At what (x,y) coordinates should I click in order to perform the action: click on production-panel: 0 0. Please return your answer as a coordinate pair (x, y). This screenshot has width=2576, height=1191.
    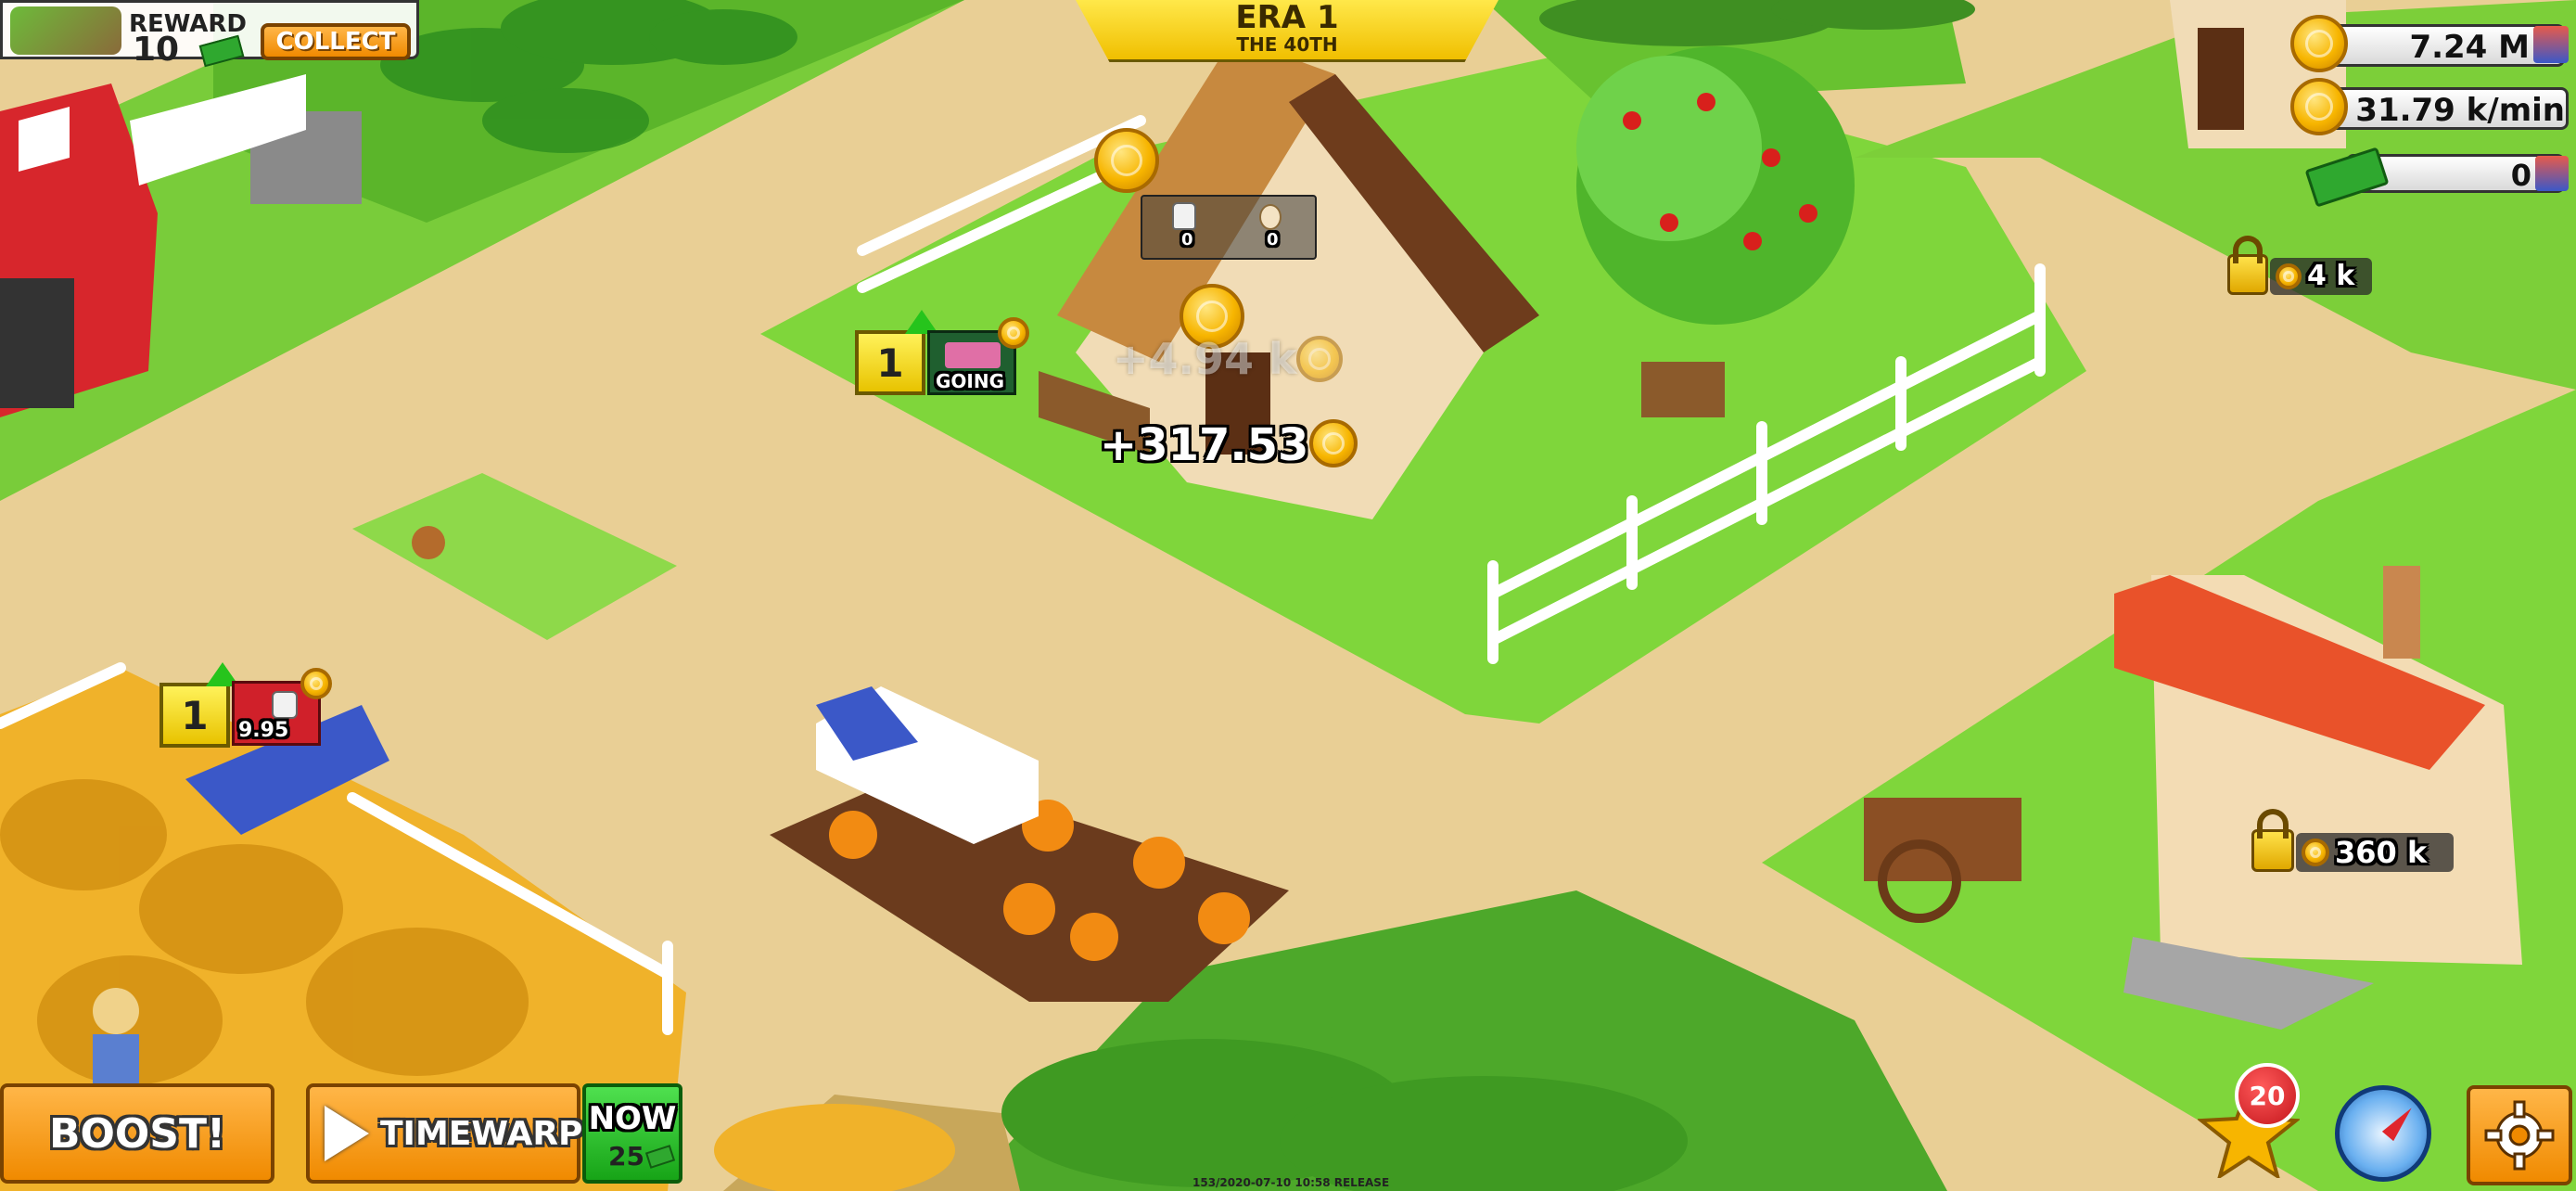
    Looking at the image, I should click on (1229, 228).